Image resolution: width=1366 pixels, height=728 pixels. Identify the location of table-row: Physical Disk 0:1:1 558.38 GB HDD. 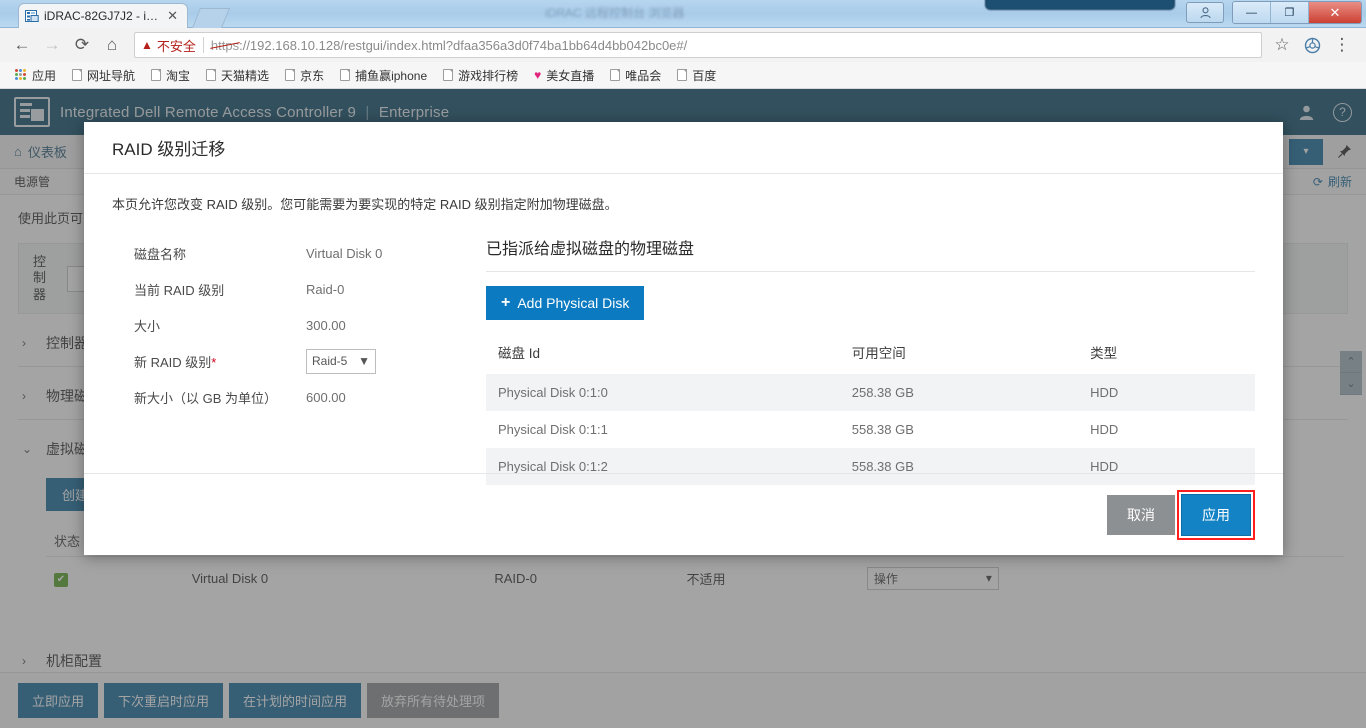
(870, 429).